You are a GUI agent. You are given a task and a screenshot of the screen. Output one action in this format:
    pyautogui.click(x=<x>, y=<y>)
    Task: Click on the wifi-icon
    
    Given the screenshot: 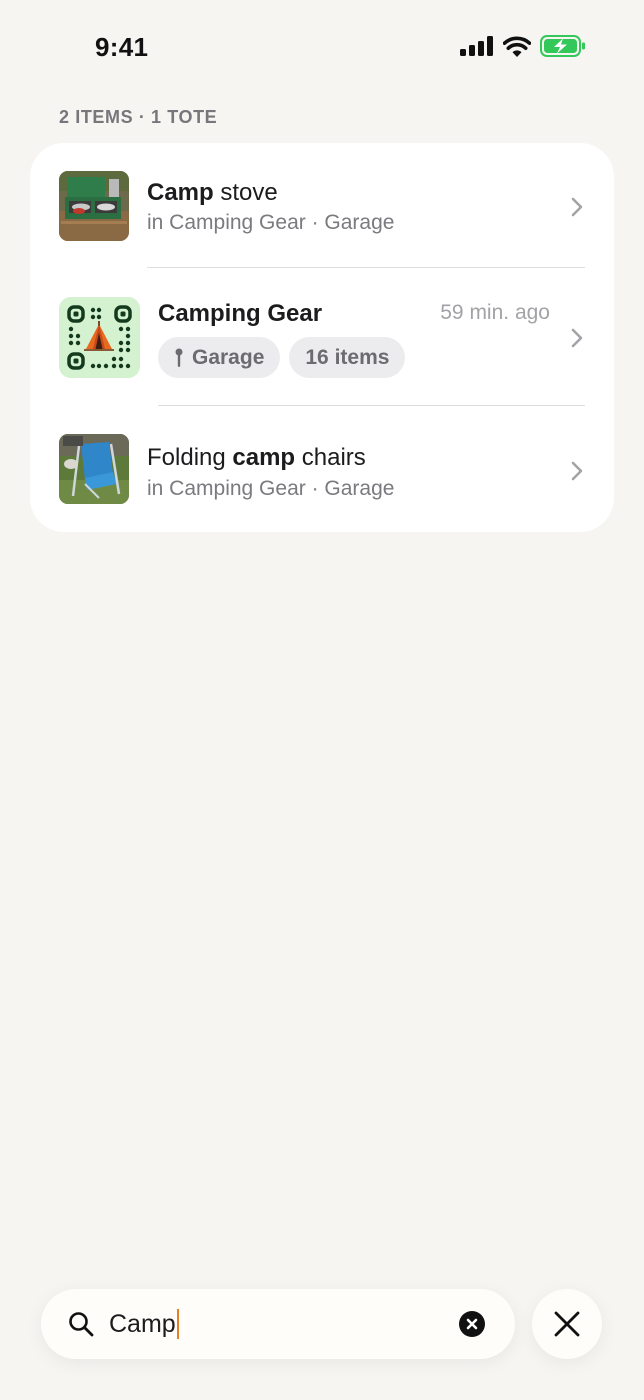 What is the action you would take?
    pyautogui.click(x=517, y=46)
    